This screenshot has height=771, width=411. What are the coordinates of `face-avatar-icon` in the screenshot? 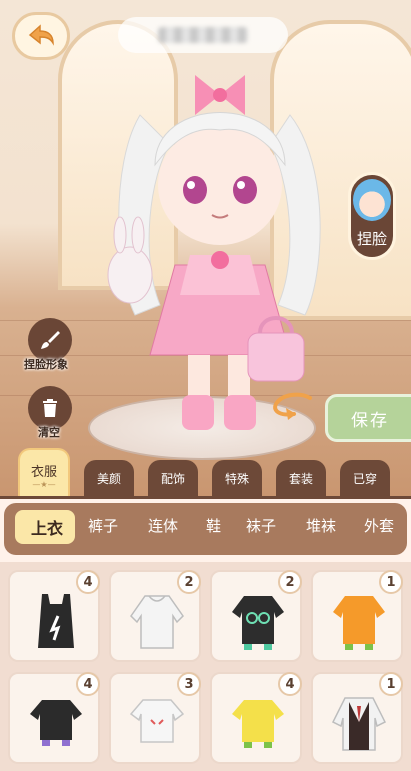 It's located at (372, 200).